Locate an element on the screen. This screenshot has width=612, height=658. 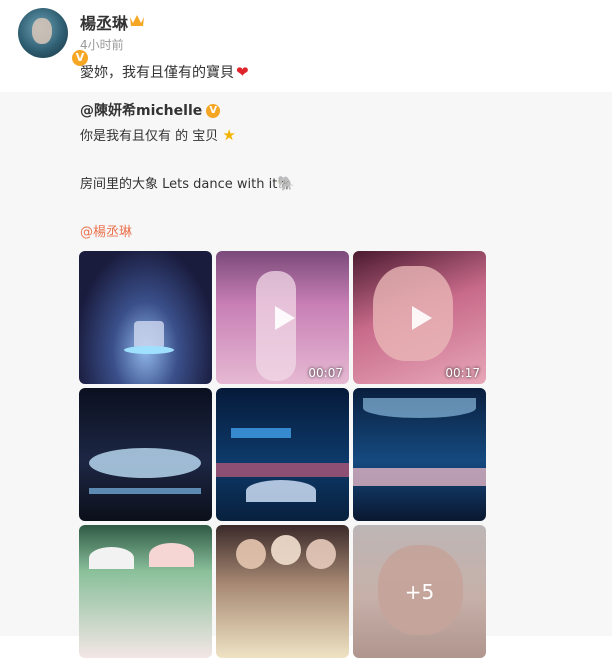
video-duration: 00:07 is located at coordinates (325, 373).